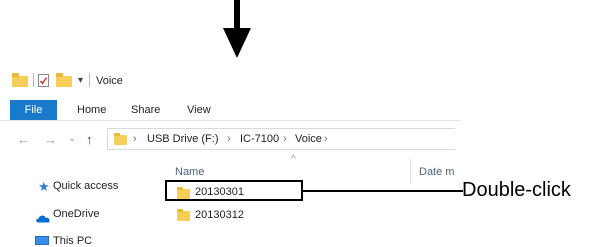 The width and height of the screenshot is (606, 247). What do you see at coordinates (308, 139) in the screenshot?
I see `breadcrumb-voice: Voice` at bounding box center [308, 139].